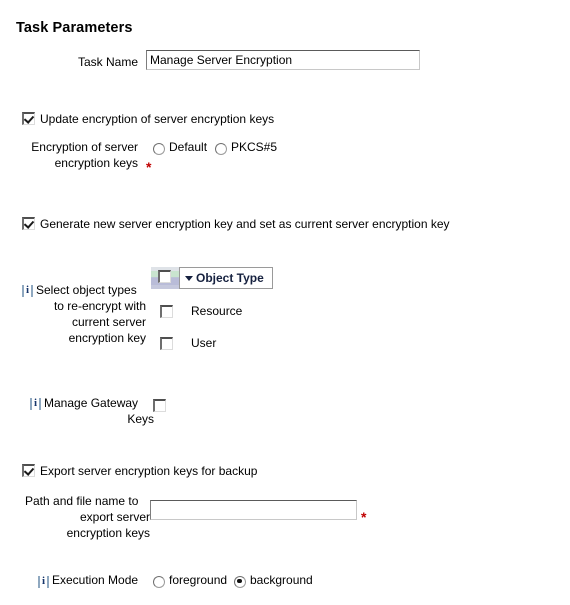  Describe the element at coordinates (230, 278) in the screenshot. I see `object-type-column-label: Object Type` at that location.